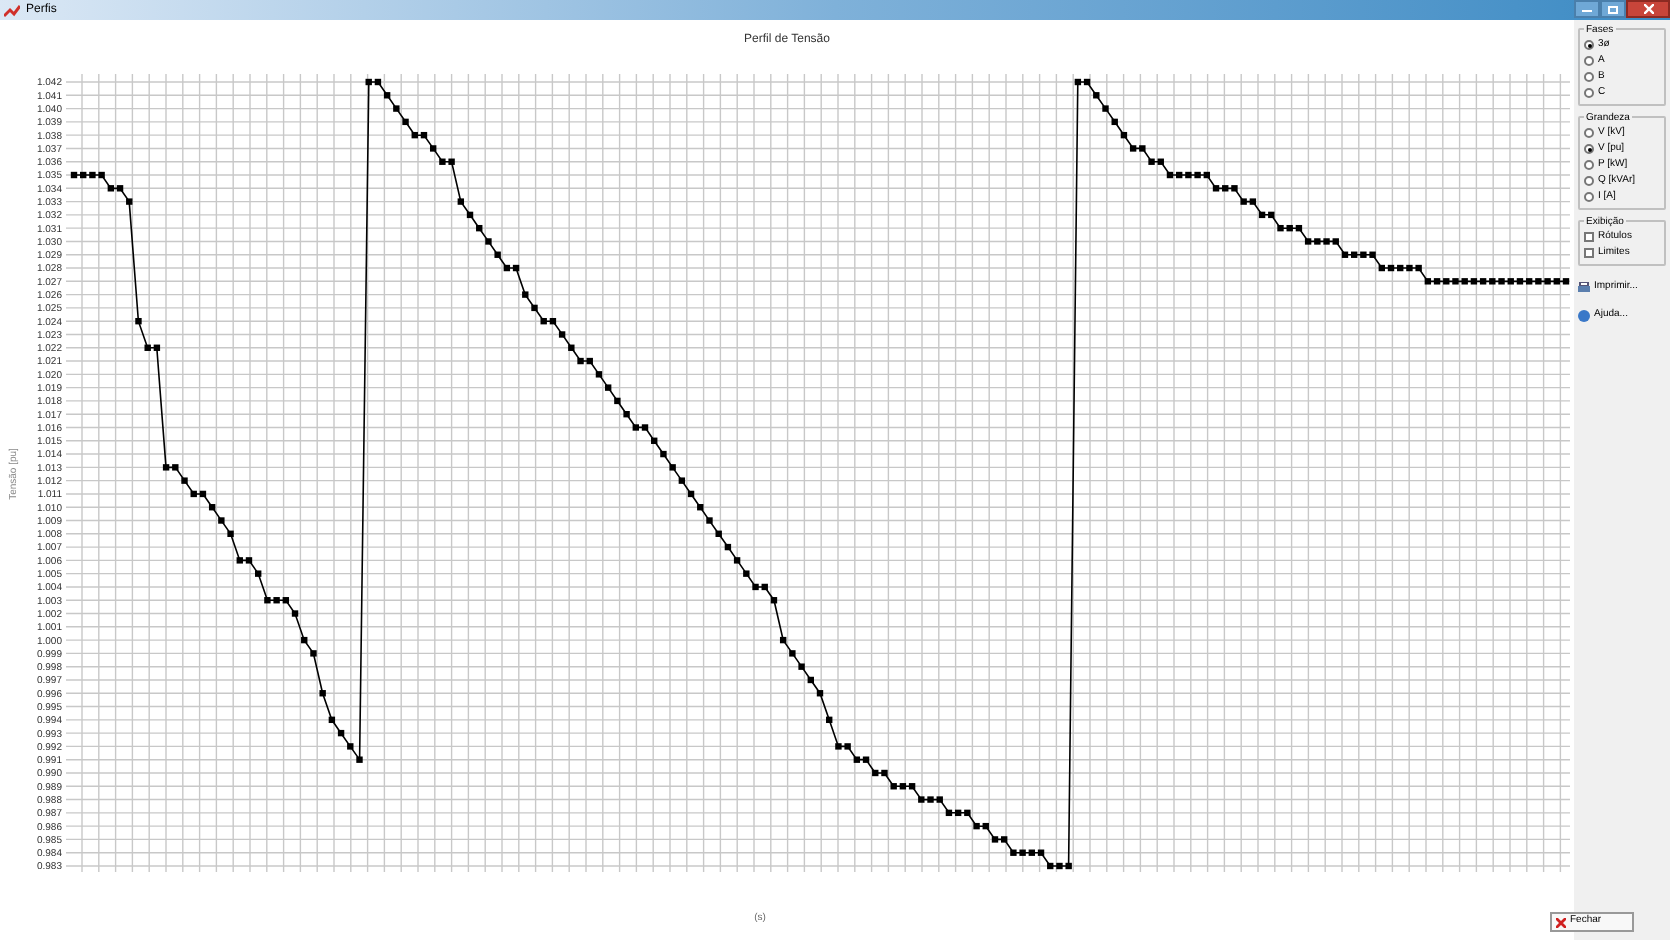 Image resolution: width=1670 pixels, height=940 pixels. I want to click on maximize-button, so click(1613, 9).